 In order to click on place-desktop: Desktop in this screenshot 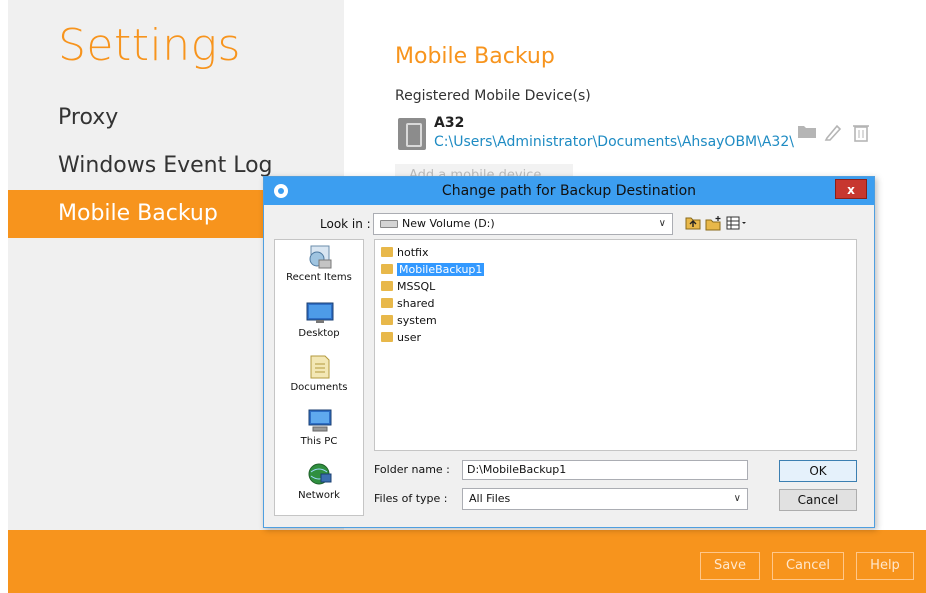, I will do `click(319, 325)`.